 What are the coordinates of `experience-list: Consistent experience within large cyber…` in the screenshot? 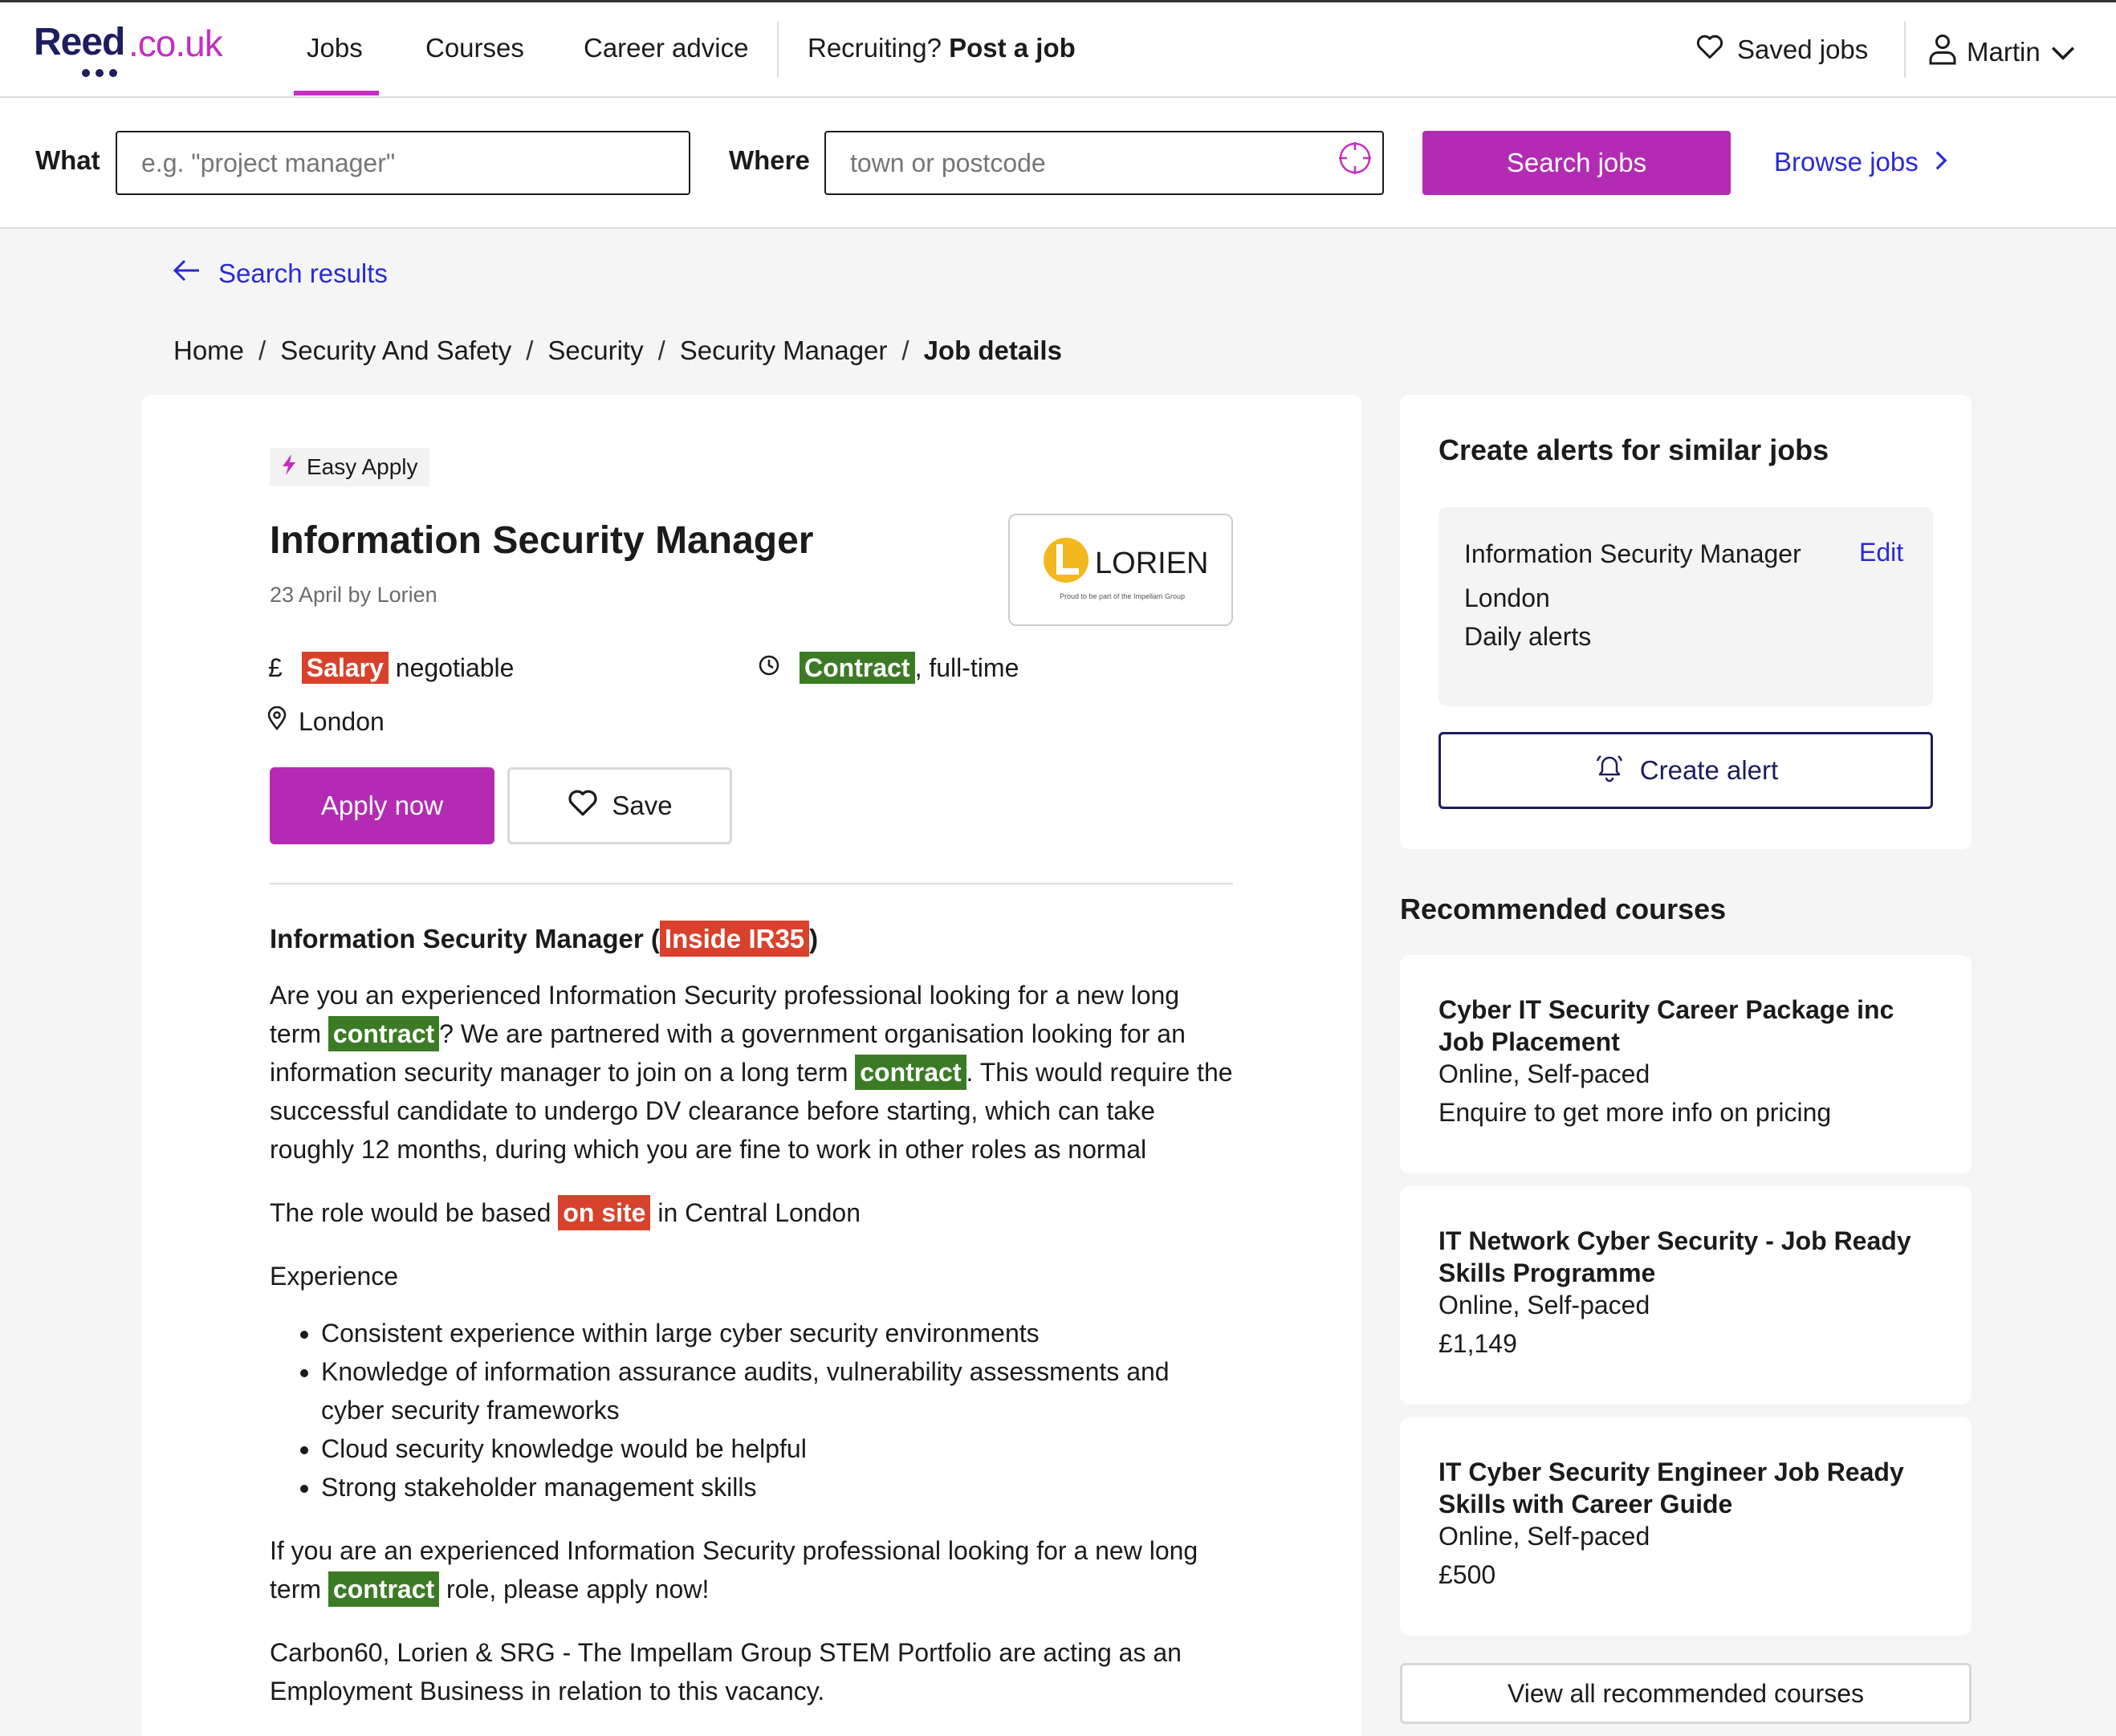 It's located at (777, 1410).